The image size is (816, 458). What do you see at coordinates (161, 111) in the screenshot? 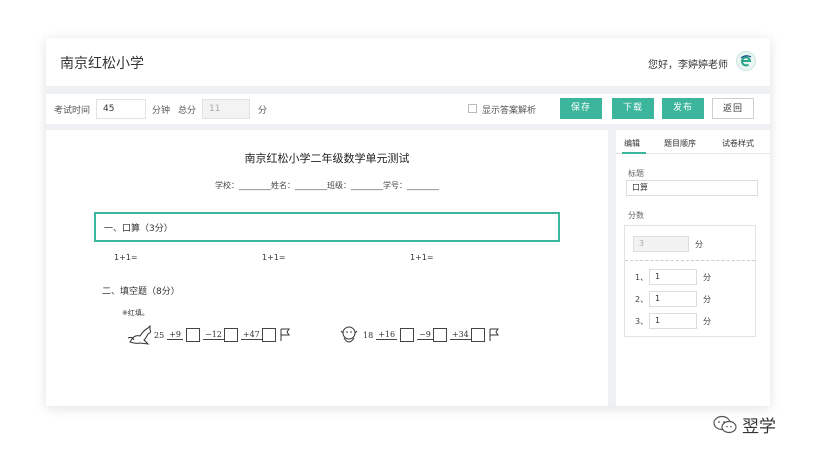
I see `minute-label: 分钟` at bounding box center [161, 111].